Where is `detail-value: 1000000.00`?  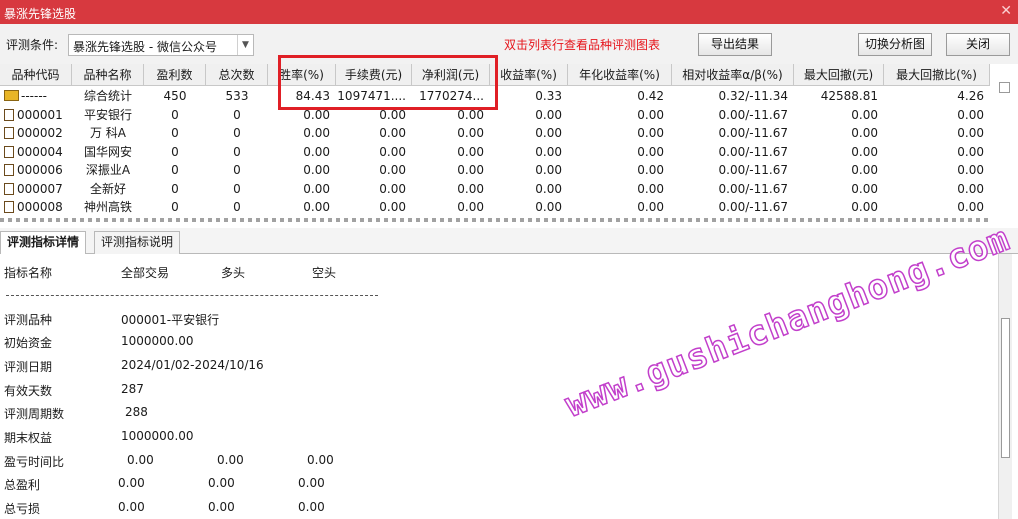
detail-value: 1000000.00 is located at coordinates (157, 436).